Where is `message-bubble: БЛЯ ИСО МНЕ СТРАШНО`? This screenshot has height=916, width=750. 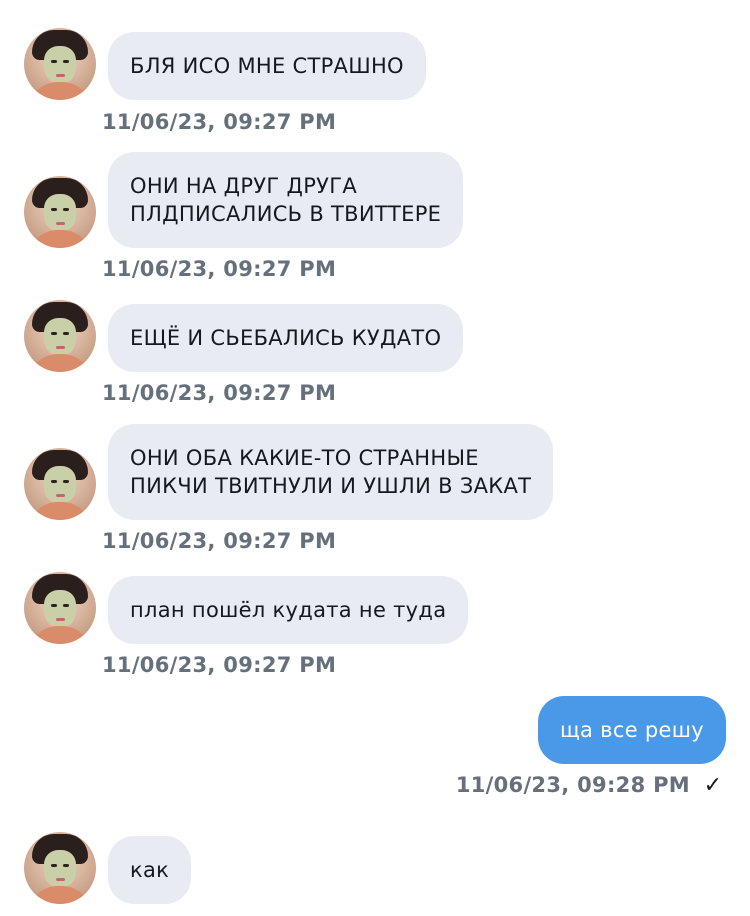 message-bubble: БЛЯ ИСО МНЕ СТРАШНО is located at coordinates (267, 66).